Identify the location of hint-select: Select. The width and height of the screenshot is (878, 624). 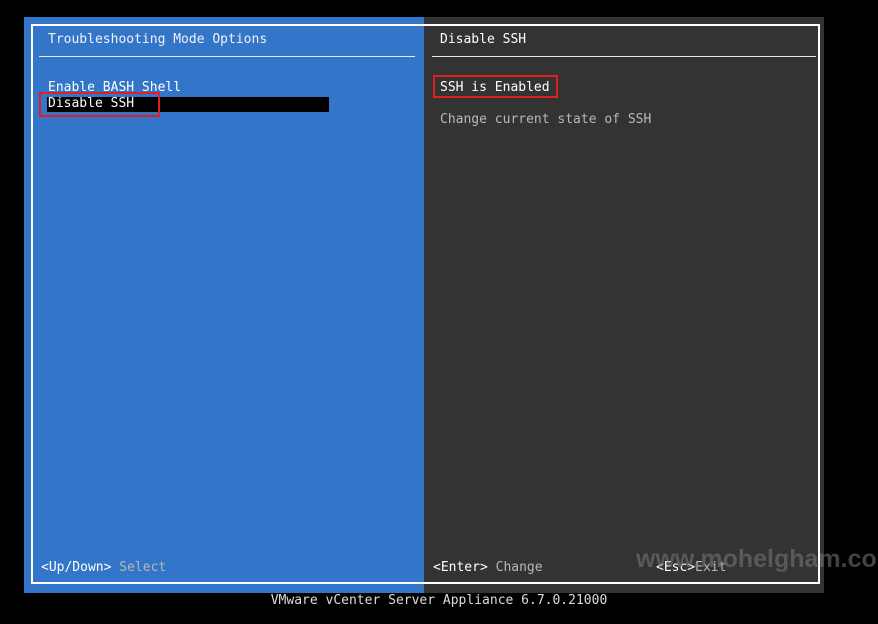
(143, 567).